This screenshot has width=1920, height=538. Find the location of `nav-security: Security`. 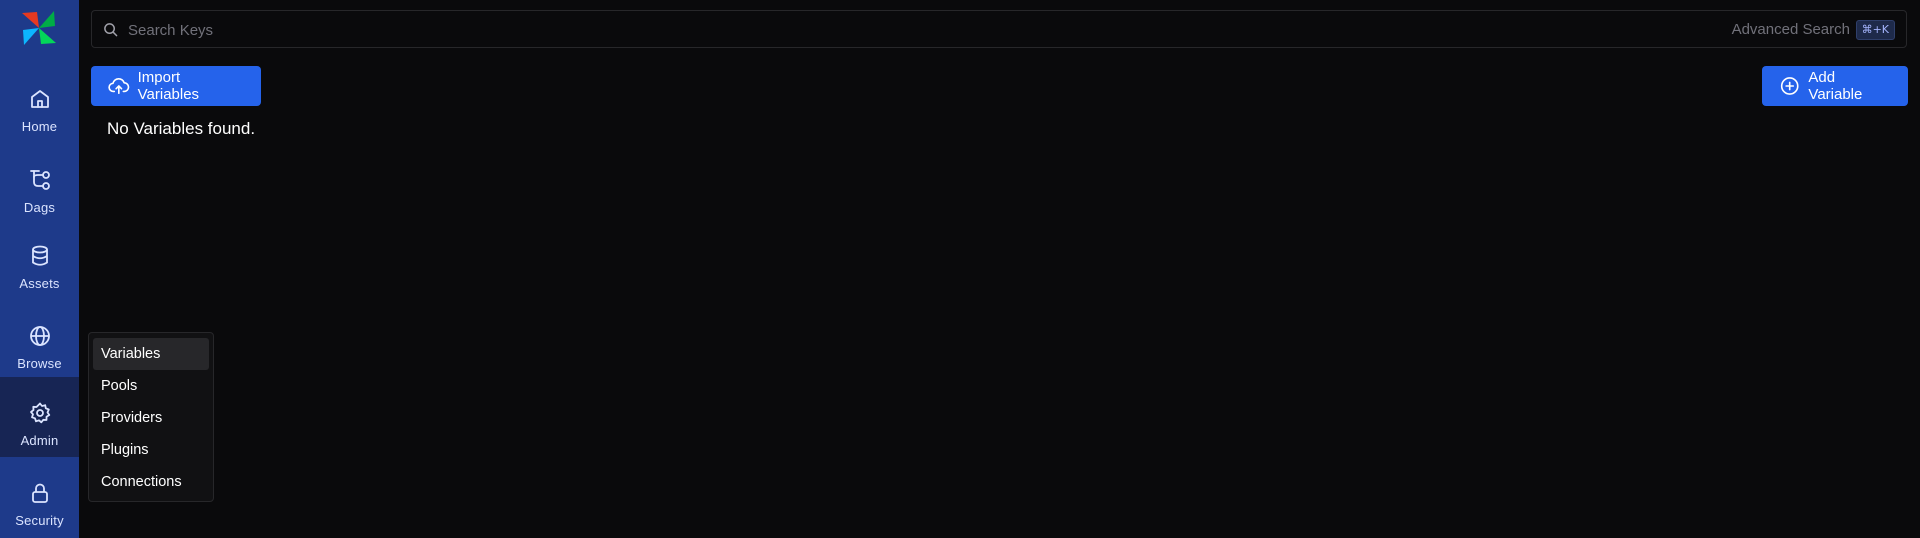

nav-security: Security is located at coordinates (39, 497).